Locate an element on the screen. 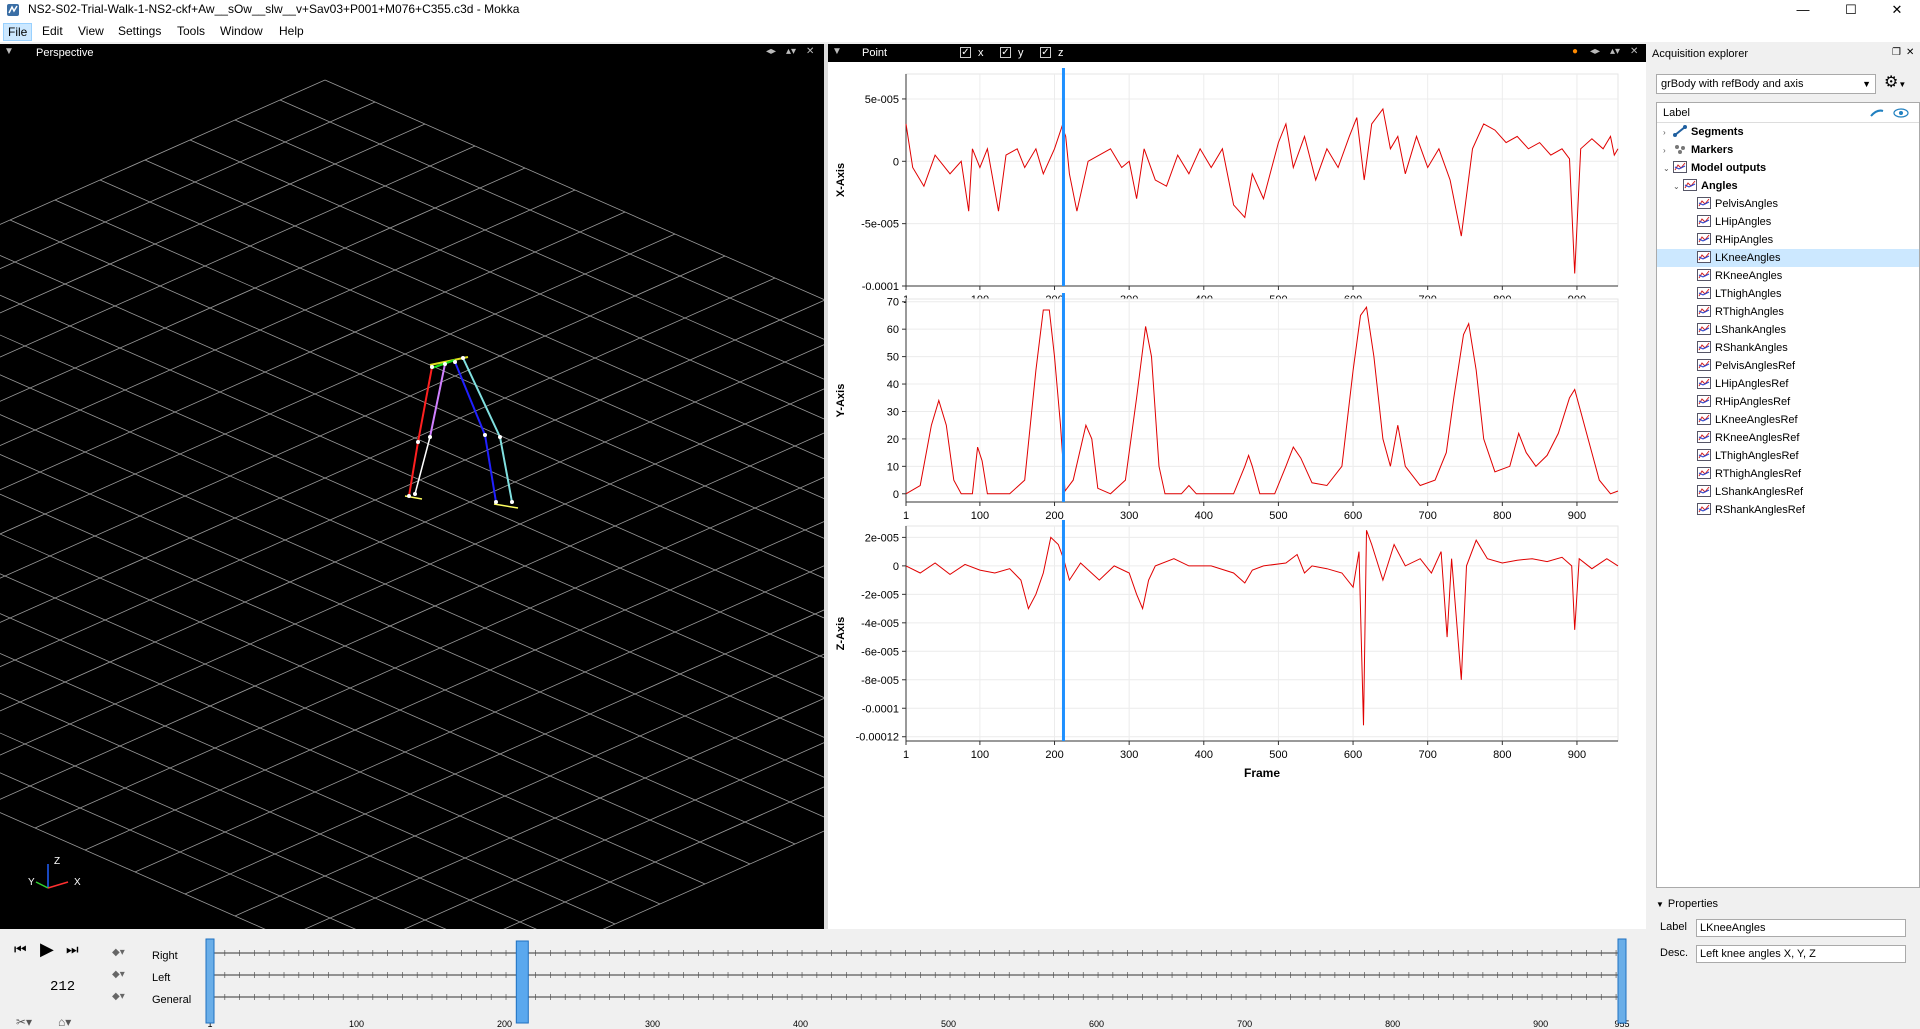 This screenshot has width=1920, height=1029. label-caption: Label is located at coordinates (1673, 927).